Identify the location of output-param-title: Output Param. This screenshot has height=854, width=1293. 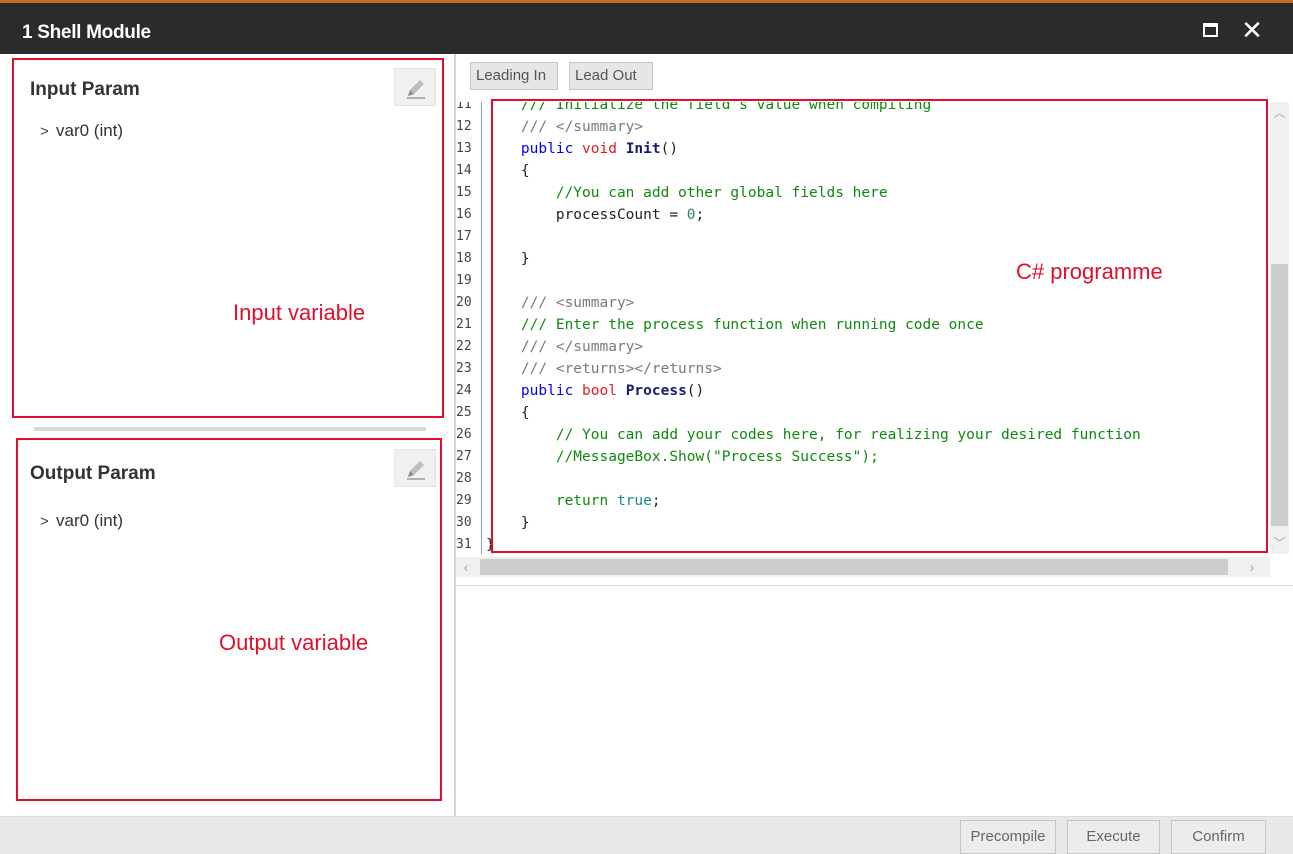
(93, 473).